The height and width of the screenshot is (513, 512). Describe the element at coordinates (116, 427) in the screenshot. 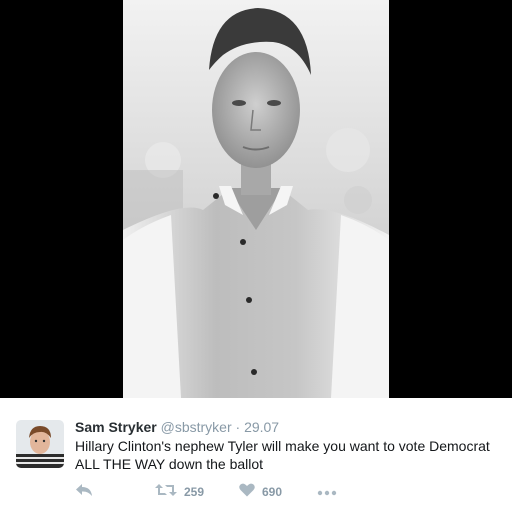

I see `author-name: Sam Stryker` at that location.